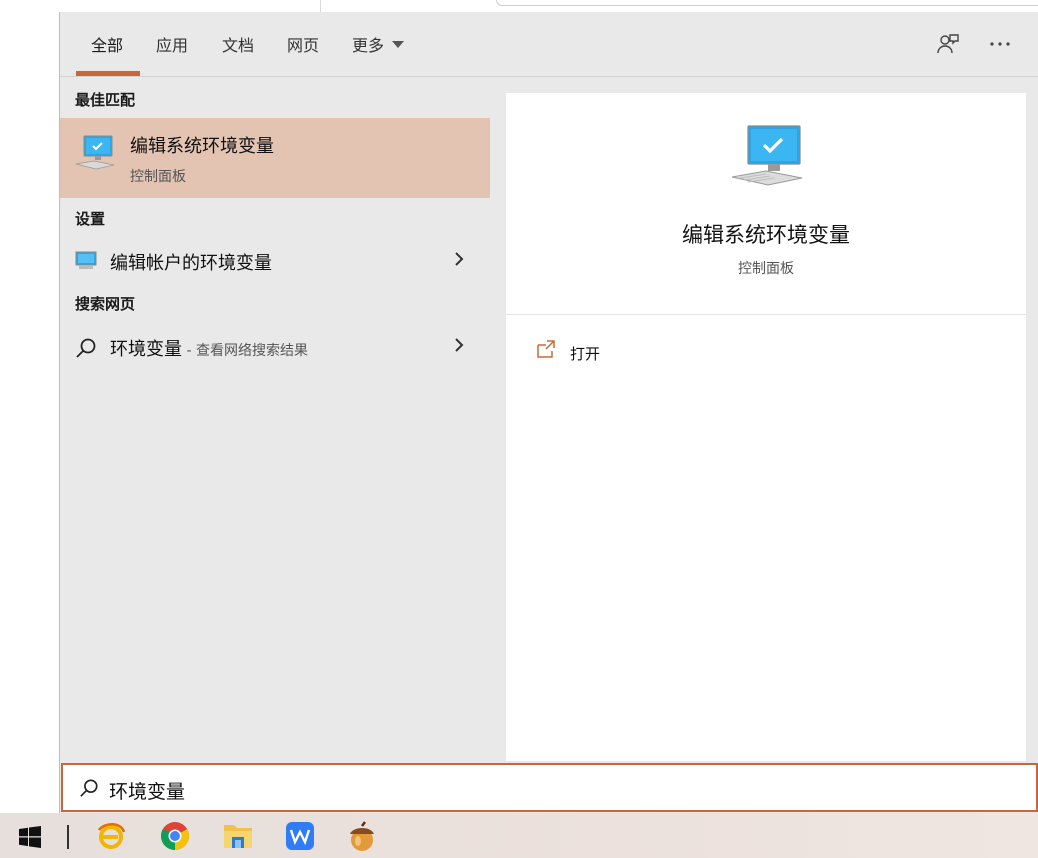 The width and height of the screenshot is (1038, 858). What do you see at coordinates (585, 354) in the screenshot?
I see `open-label: 打开` at bounding box center [585, 354].